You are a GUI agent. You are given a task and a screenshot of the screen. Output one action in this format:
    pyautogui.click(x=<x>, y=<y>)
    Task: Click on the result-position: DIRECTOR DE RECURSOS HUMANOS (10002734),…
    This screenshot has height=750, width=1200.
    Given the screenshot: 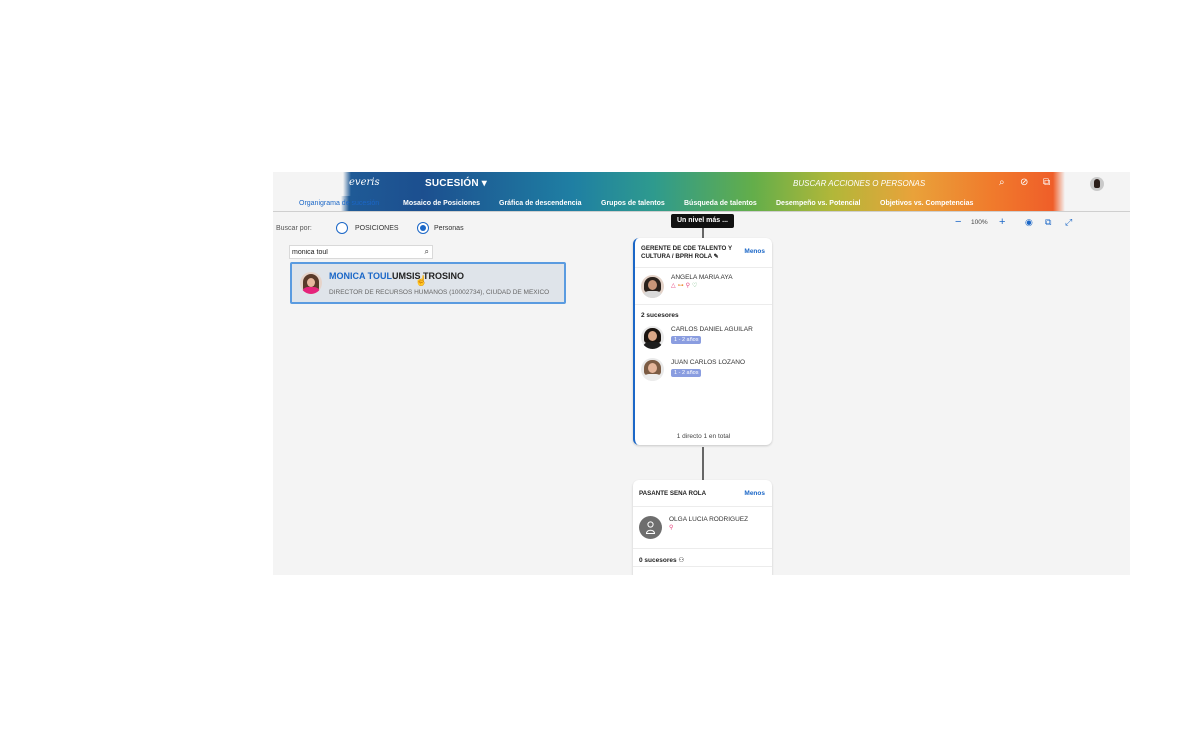 What is the action you would take?
    pyautogui.click(x=439, y=292)
    